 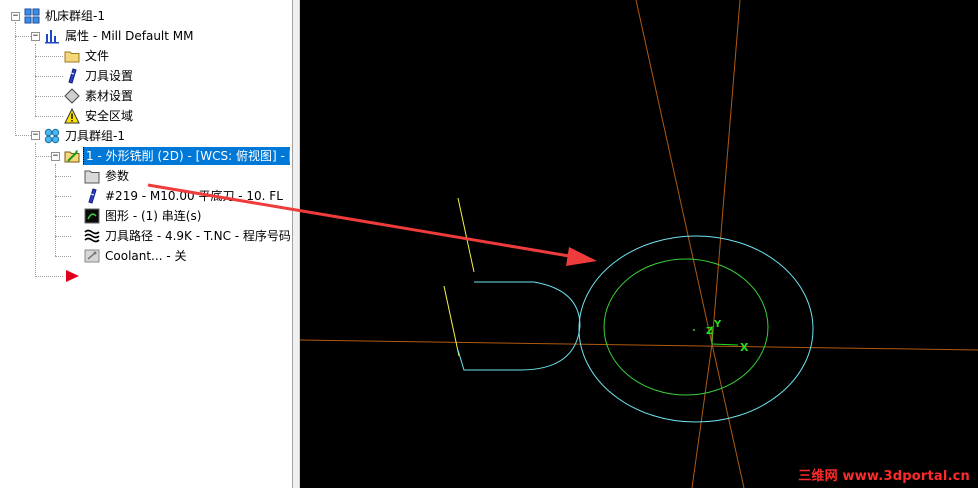 What do you see at coordinates (296, 244) in the screenshot?
I see `panel-splitter` at bounding box center [296, 244].